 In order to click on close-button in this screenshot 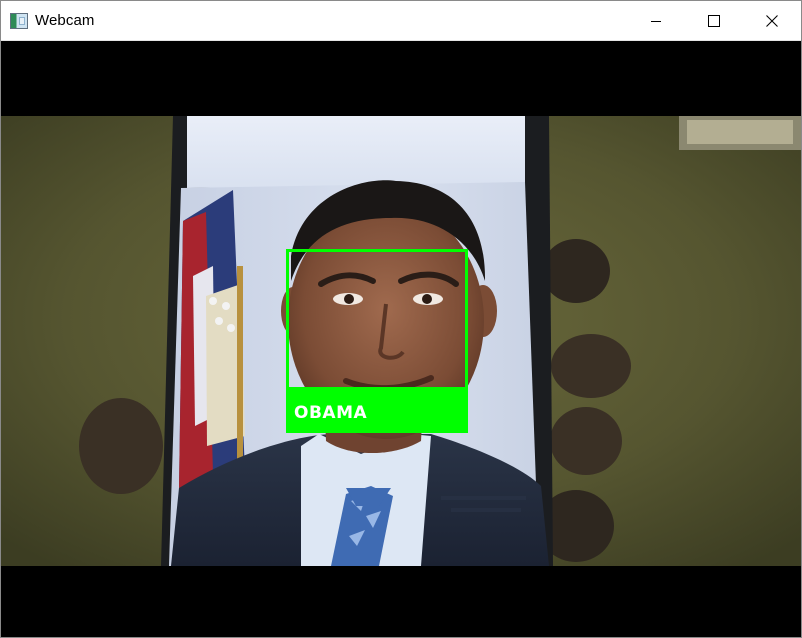, I will do `click(772, 20)`.